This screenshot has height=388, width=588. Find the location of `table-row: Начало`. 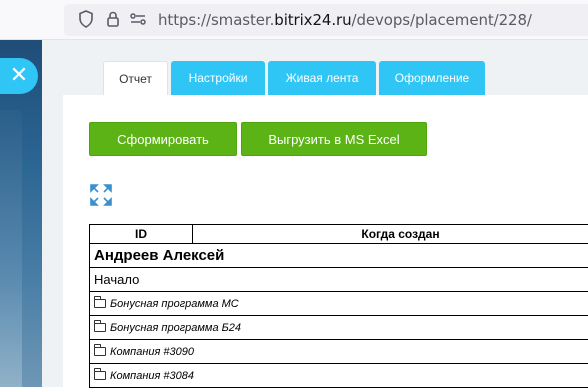

table-row: Начало is located at coordinates (339, 280).